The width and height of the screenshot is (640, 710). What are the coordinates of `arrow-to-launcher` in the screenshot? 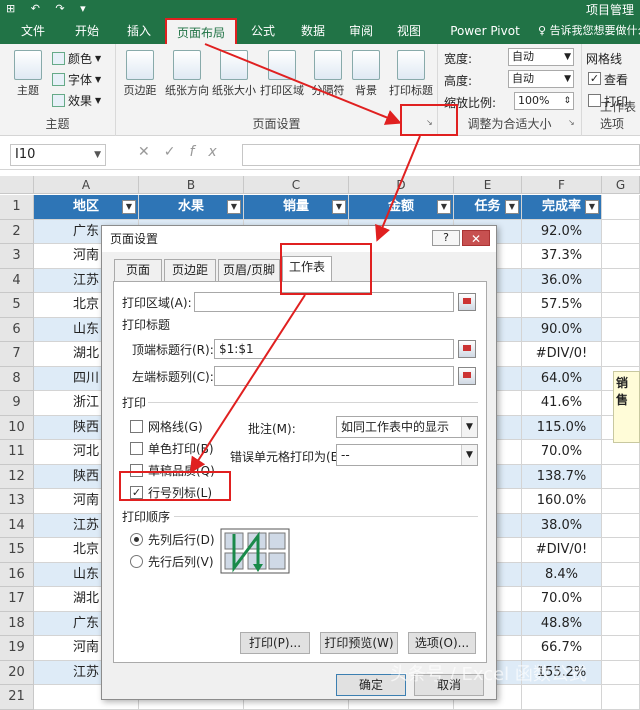 It's located at (303, 84).